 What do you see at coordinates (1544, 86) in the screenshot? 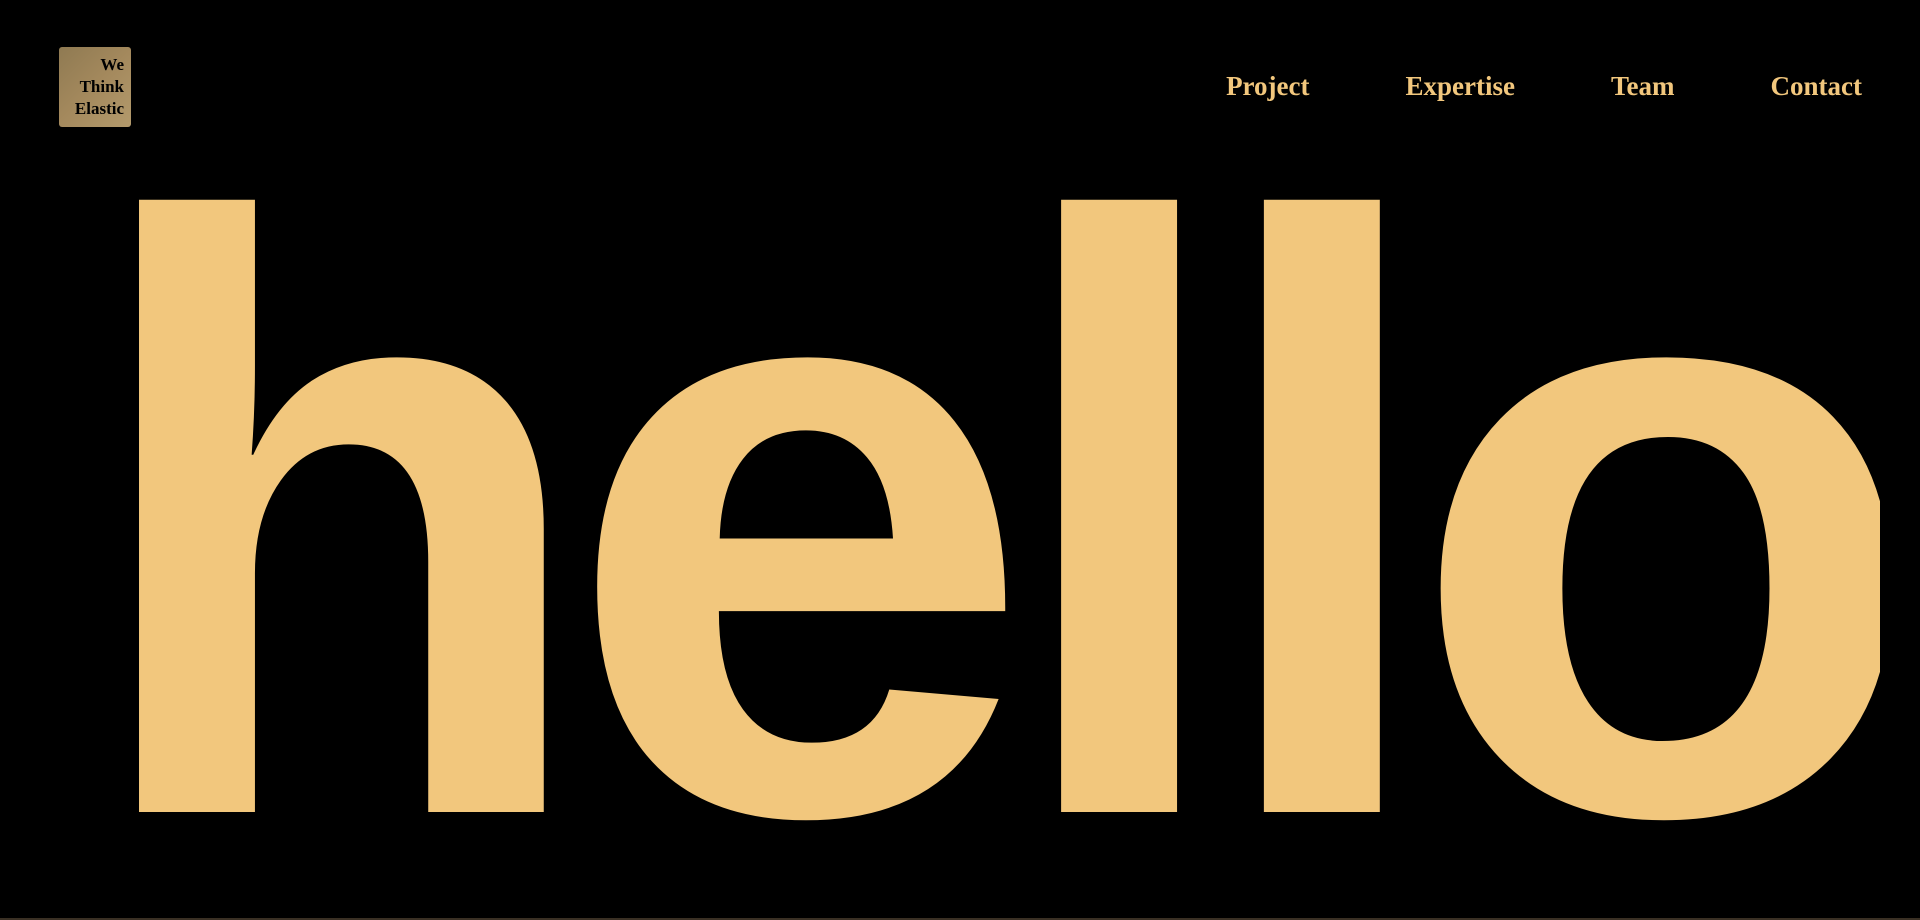
I see `main-navigation: Project Expertise Team Contact` at bounding box center [1544, 86].